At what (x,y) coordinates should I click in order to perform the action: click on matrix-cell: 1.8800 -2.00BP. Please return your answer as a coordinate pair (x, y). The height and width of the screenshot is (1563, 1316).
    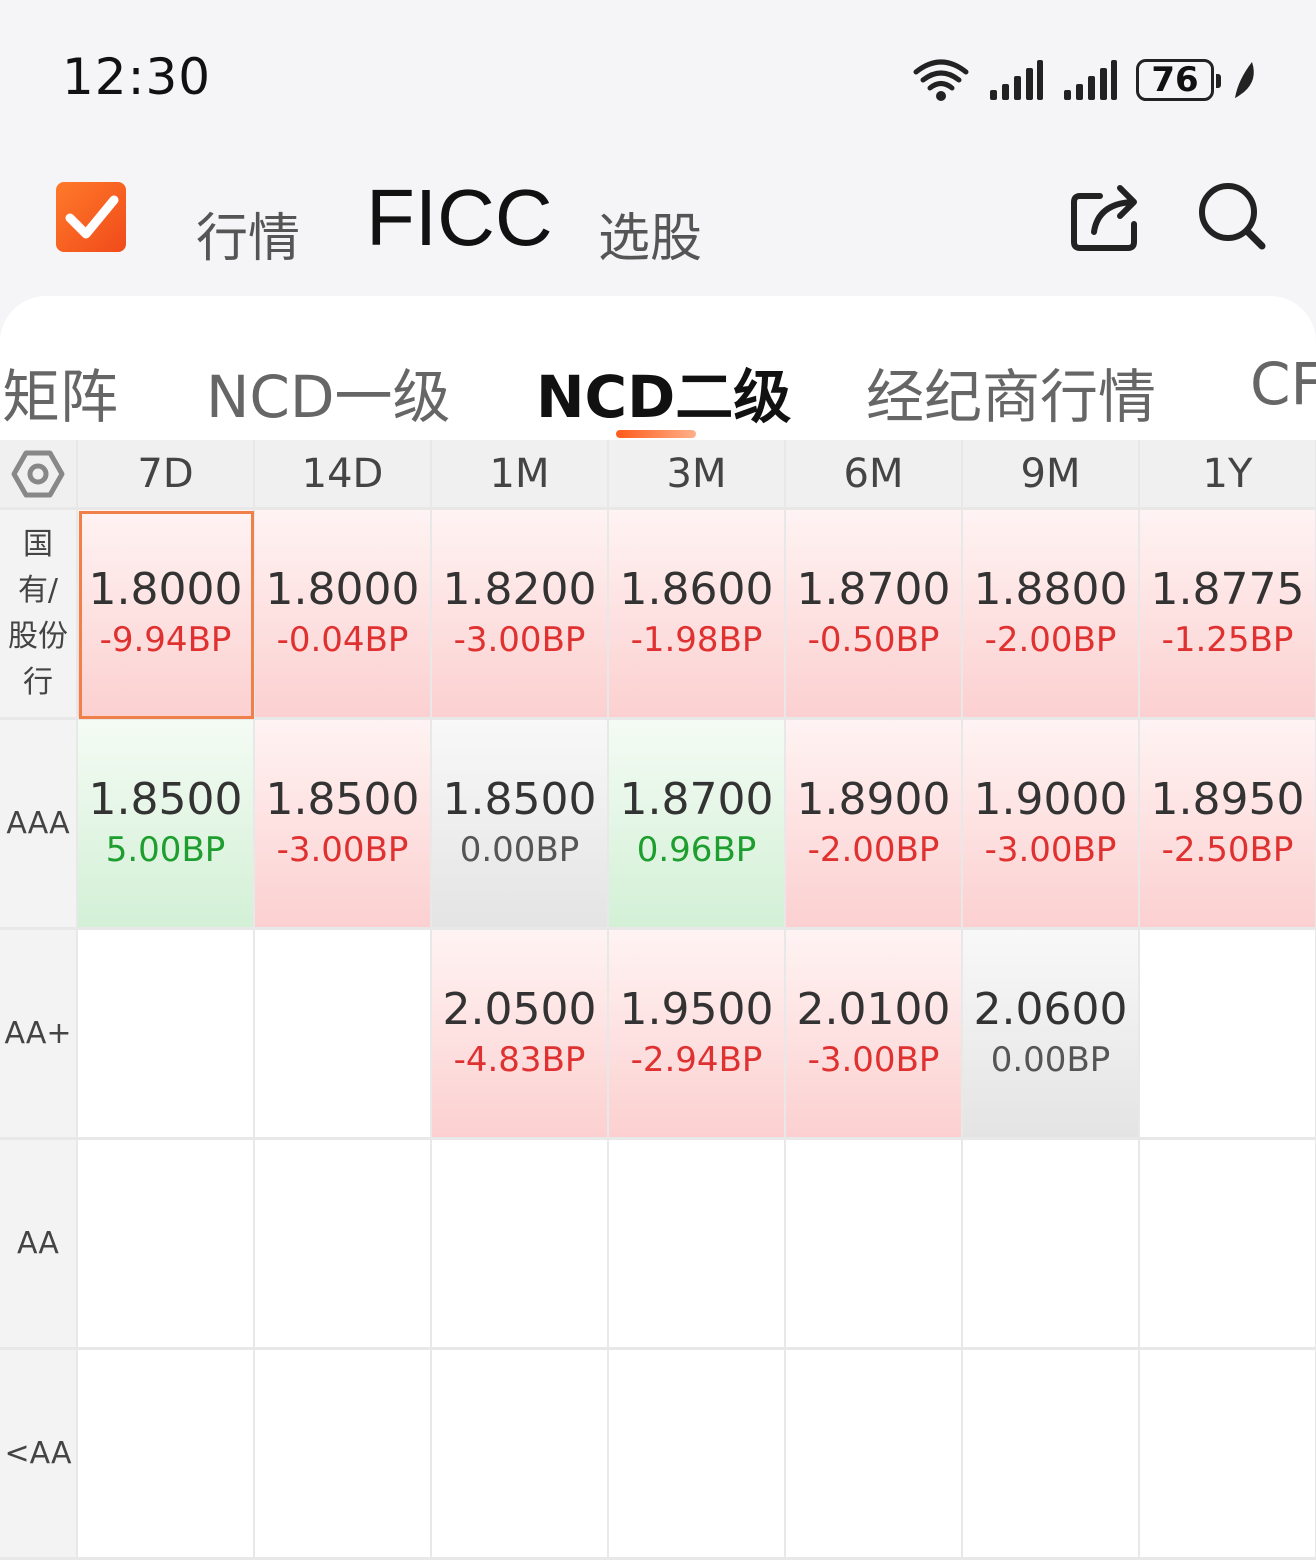
    Looking at the image, I should click on (1051, 615).